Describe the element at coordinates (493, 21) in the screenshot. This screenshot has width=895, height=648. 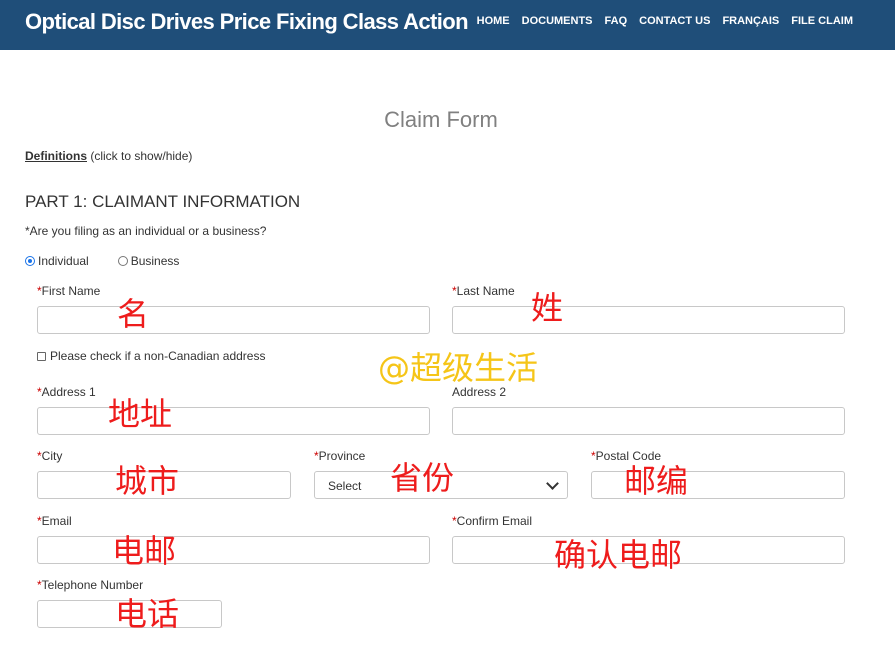
I see `nav-home: HOME` at that location.